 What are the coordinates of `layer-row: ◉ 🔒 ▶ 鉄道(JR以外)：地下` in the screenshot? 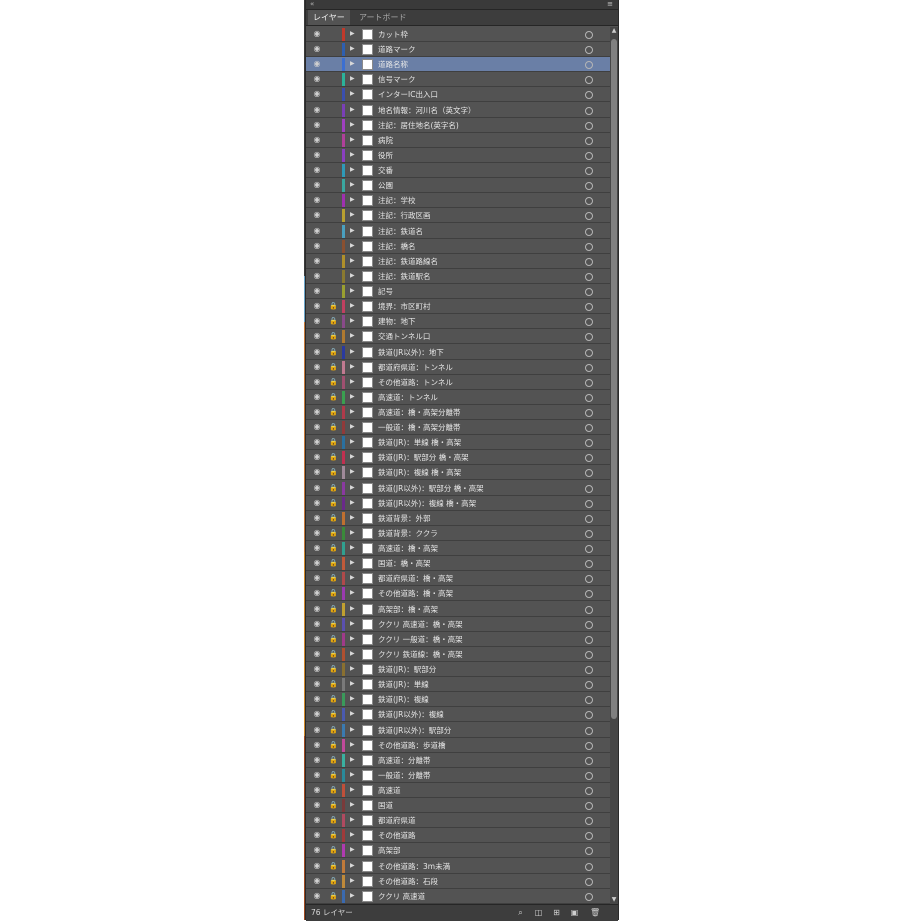 It's located at (458, 352).